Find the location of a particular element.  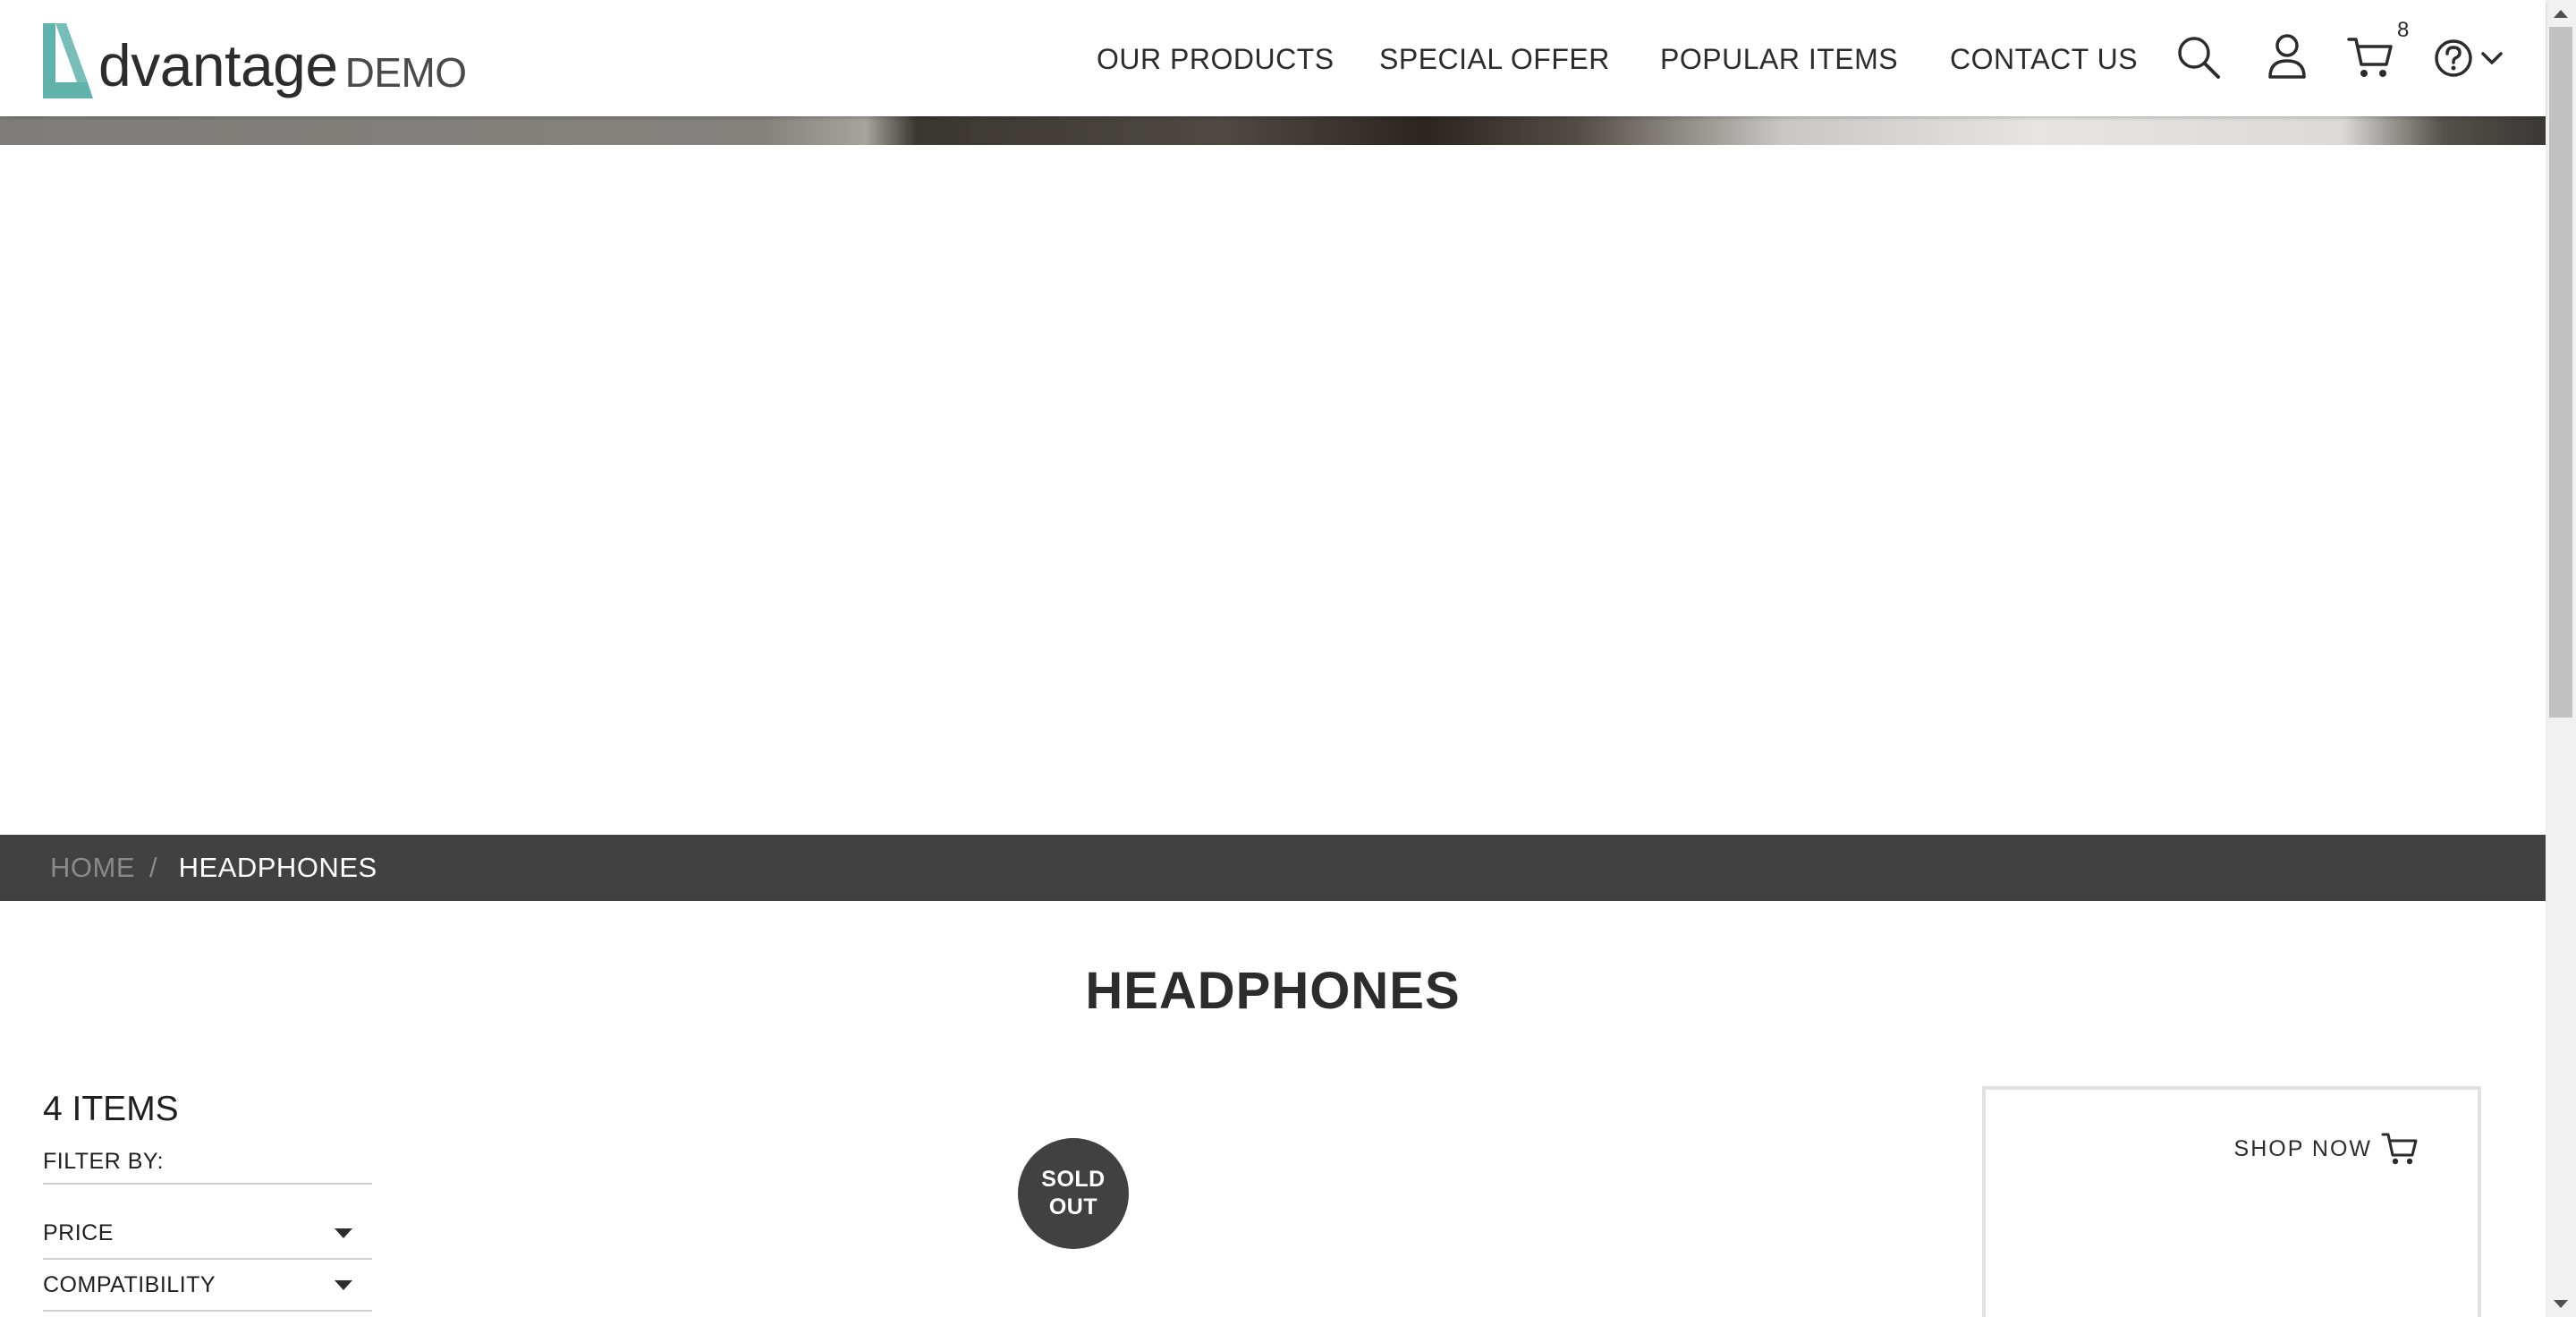

logo-word: dvantage is located at coordinates (218, 65).